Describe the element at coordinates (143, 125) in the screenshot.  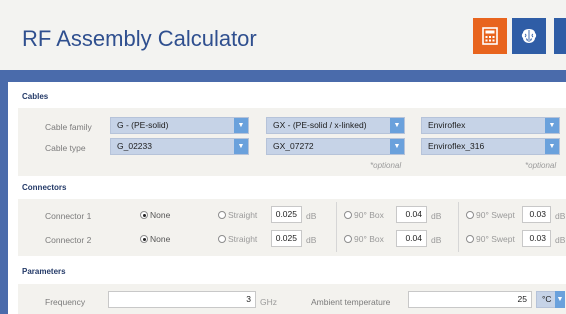
I see `select-value: G - (PE-solid)` at that location.